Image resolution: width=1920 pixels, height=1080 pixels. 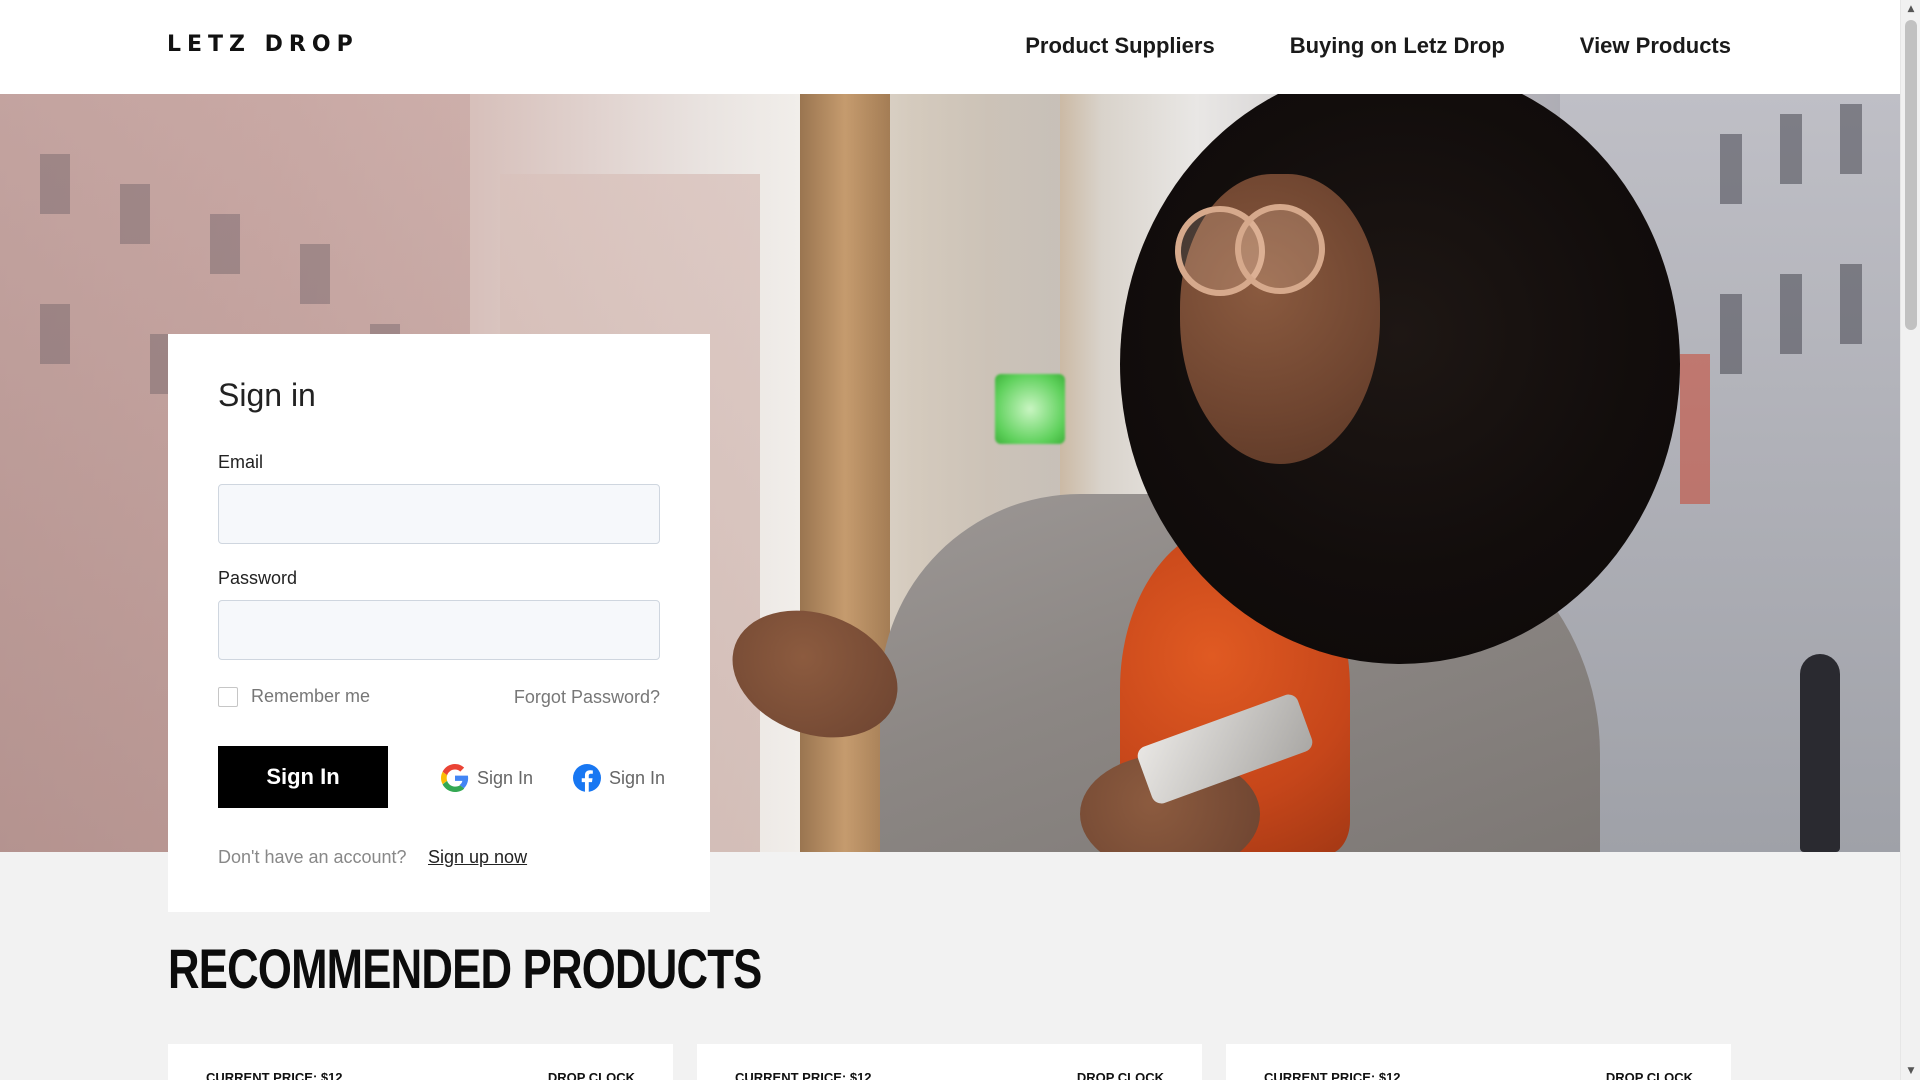 I want to click on no-account-text: Don't have an account?, so click(x=312, y=857).